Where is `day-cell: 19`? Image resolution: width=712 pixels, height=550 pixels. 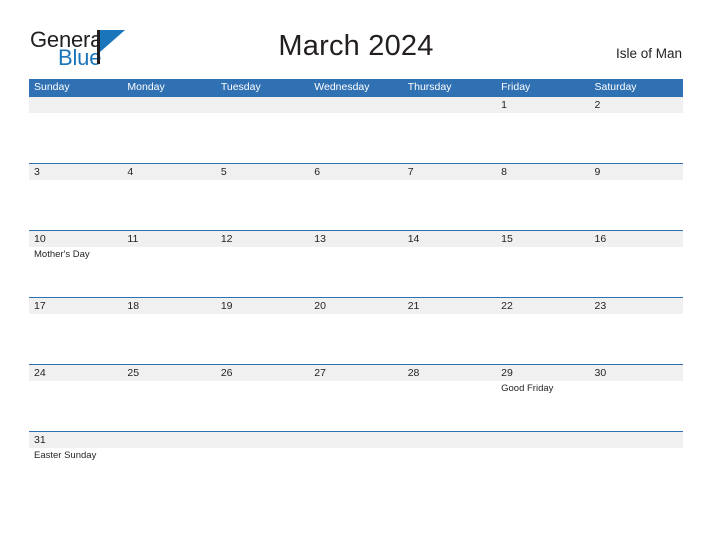 day-cell: 19 is located at coordinates (262, 306).